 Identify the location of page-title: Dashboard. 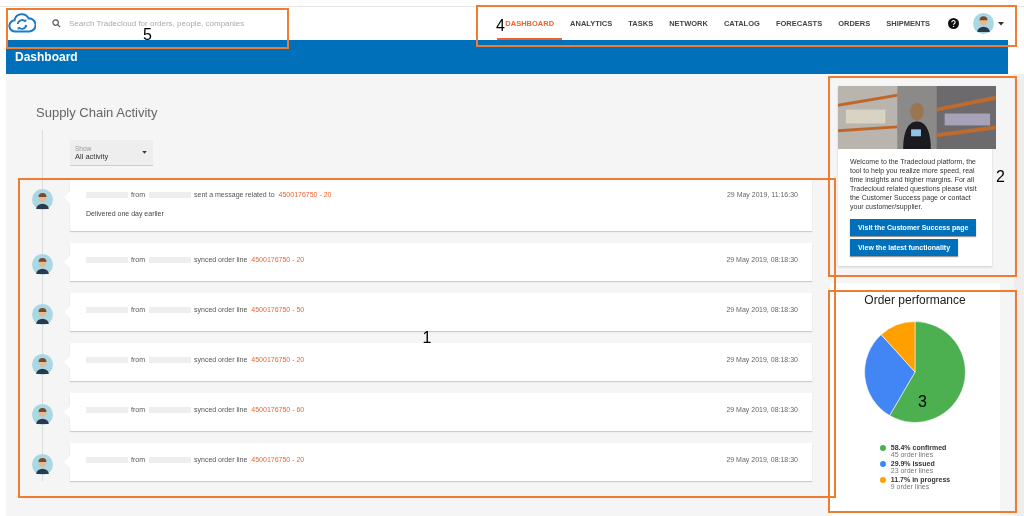
(46, 57).